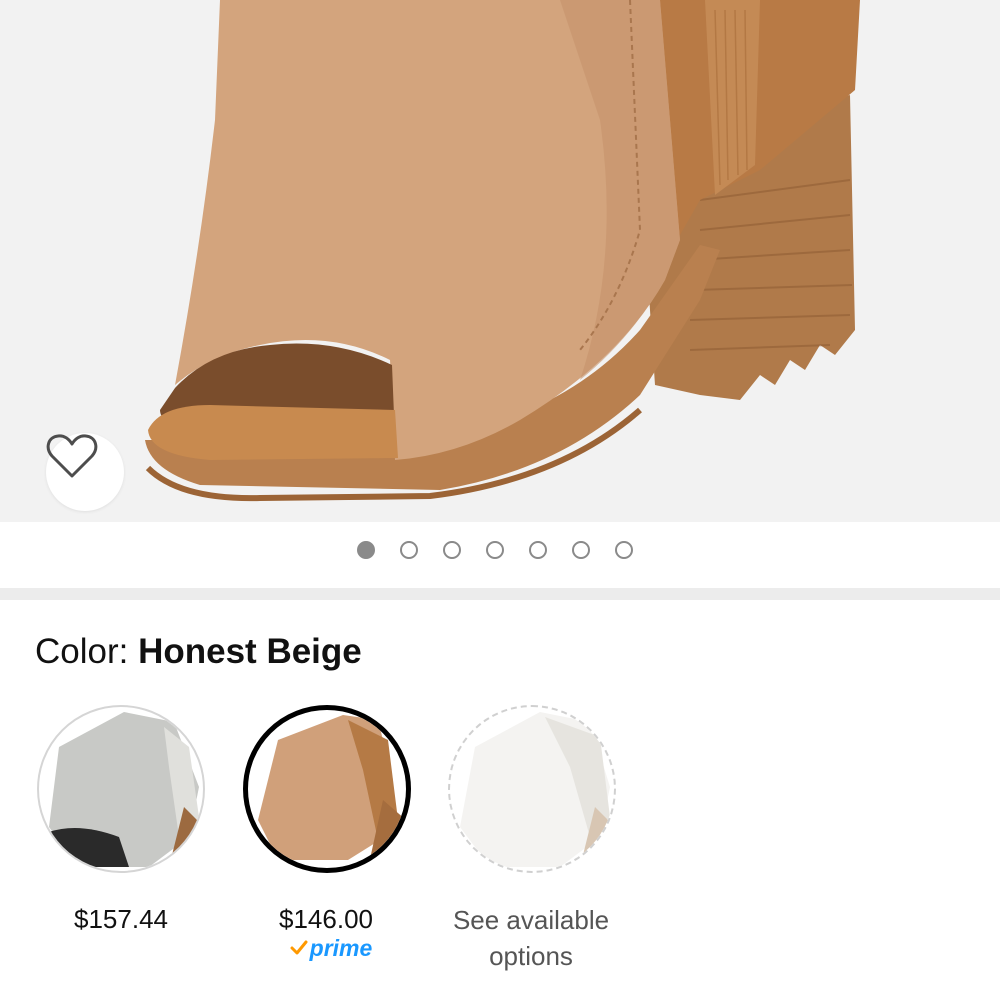  Describe the element at coordinates (500, 594) in the screenshot. I see `section-divider` at that location.